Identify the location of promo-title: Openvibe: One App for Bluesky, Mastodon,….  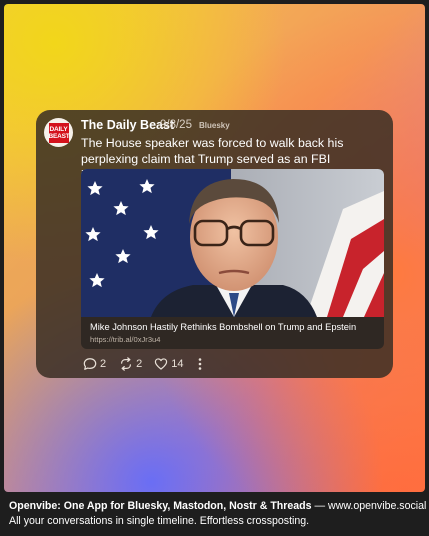
(160, 506).